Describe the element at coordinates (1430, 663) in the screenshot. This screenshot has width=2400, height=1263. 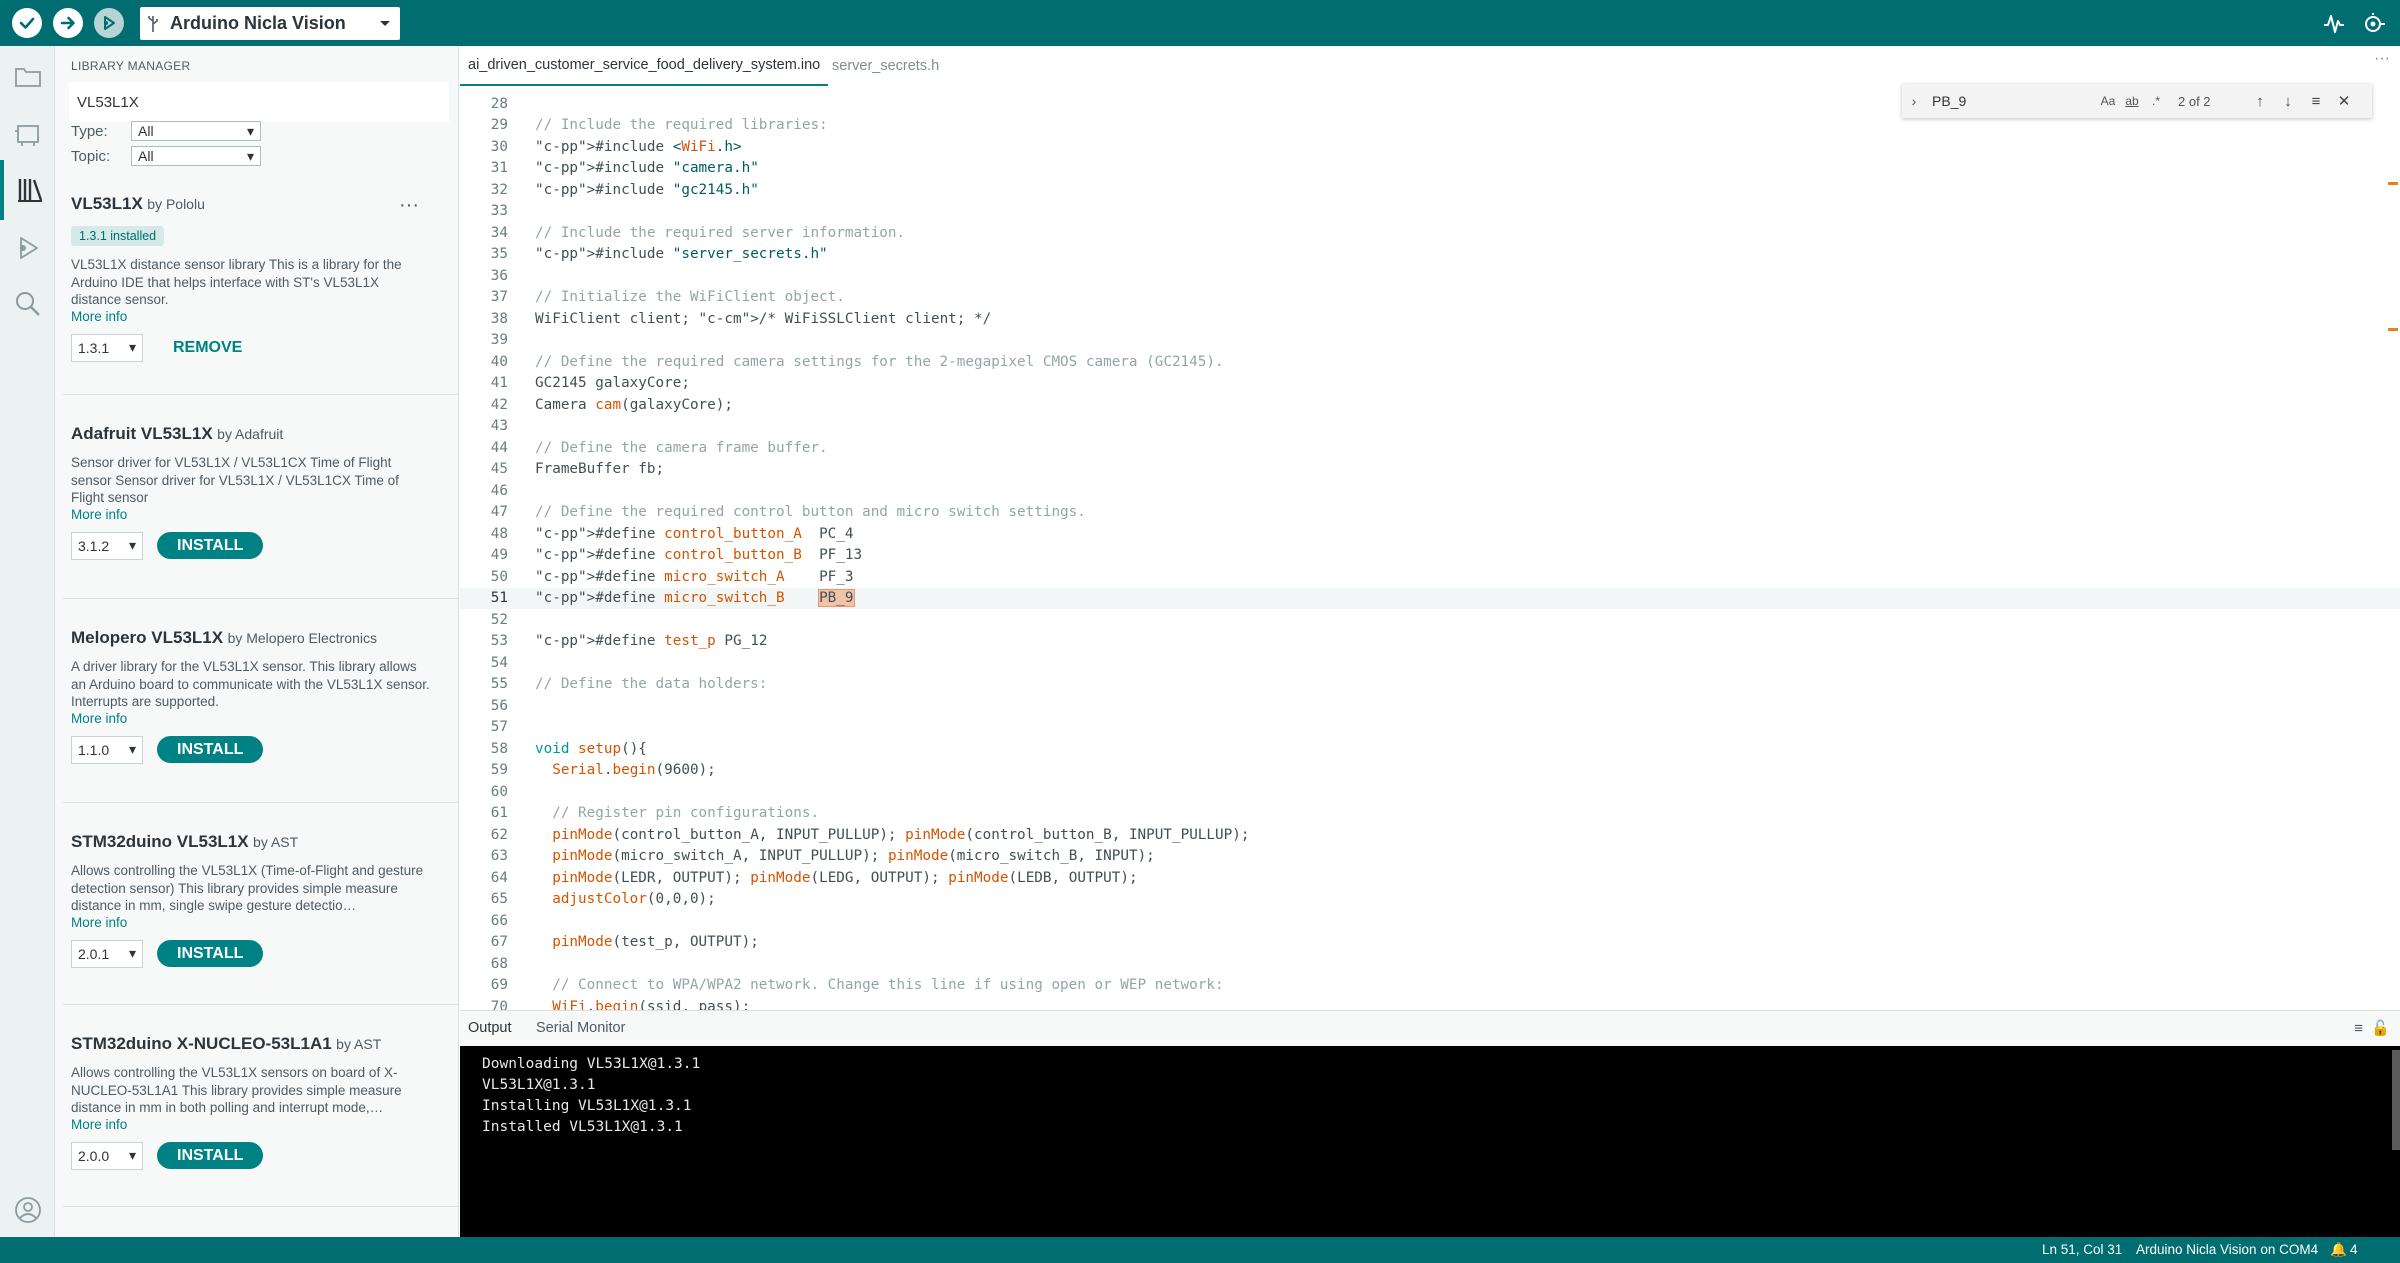
I see `code-line: 54` at that location.